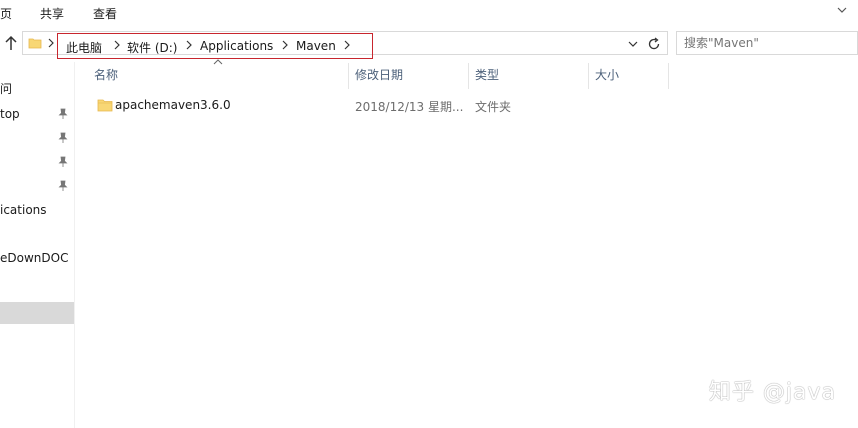 The image size is (858, 428). Describe the element at coordinates (52, 13) in the screenshot. I see `tab-share: 共享` at that location.